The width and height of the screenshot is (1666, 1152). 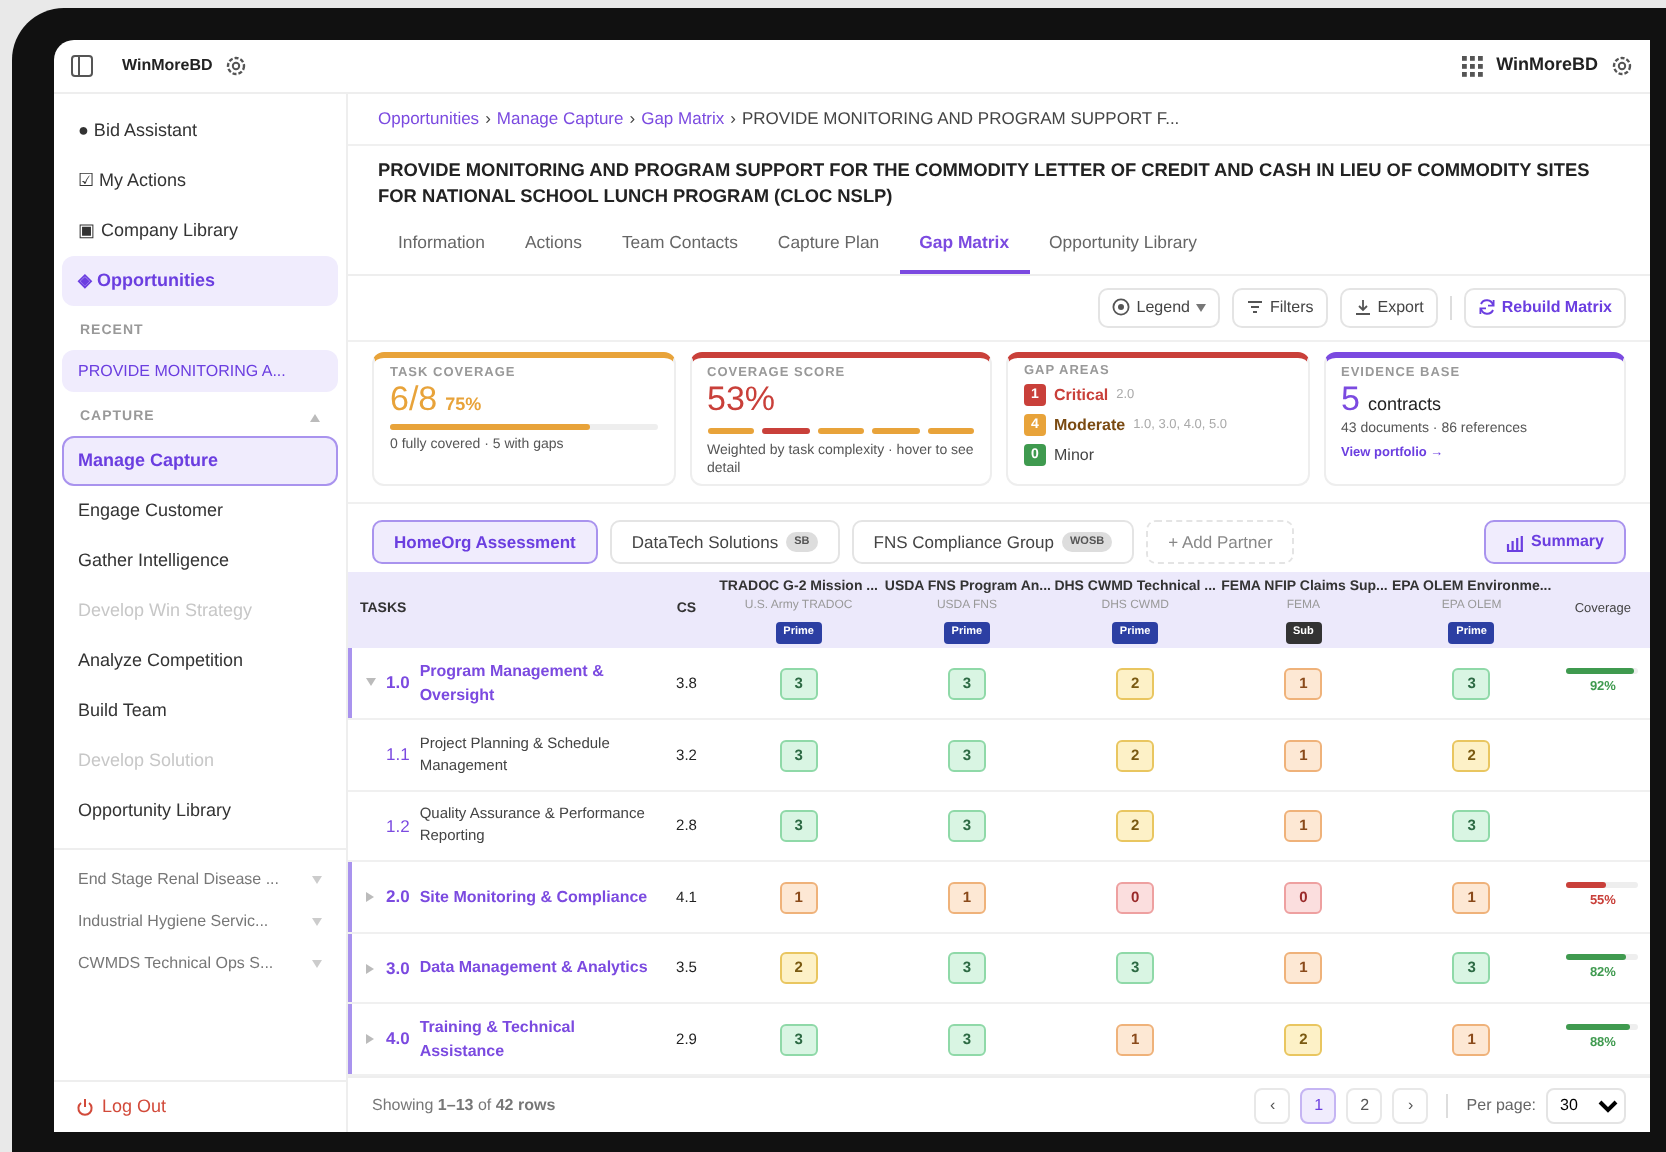 I want to click on tab: Capture Plan, so click(x=828, y=246).